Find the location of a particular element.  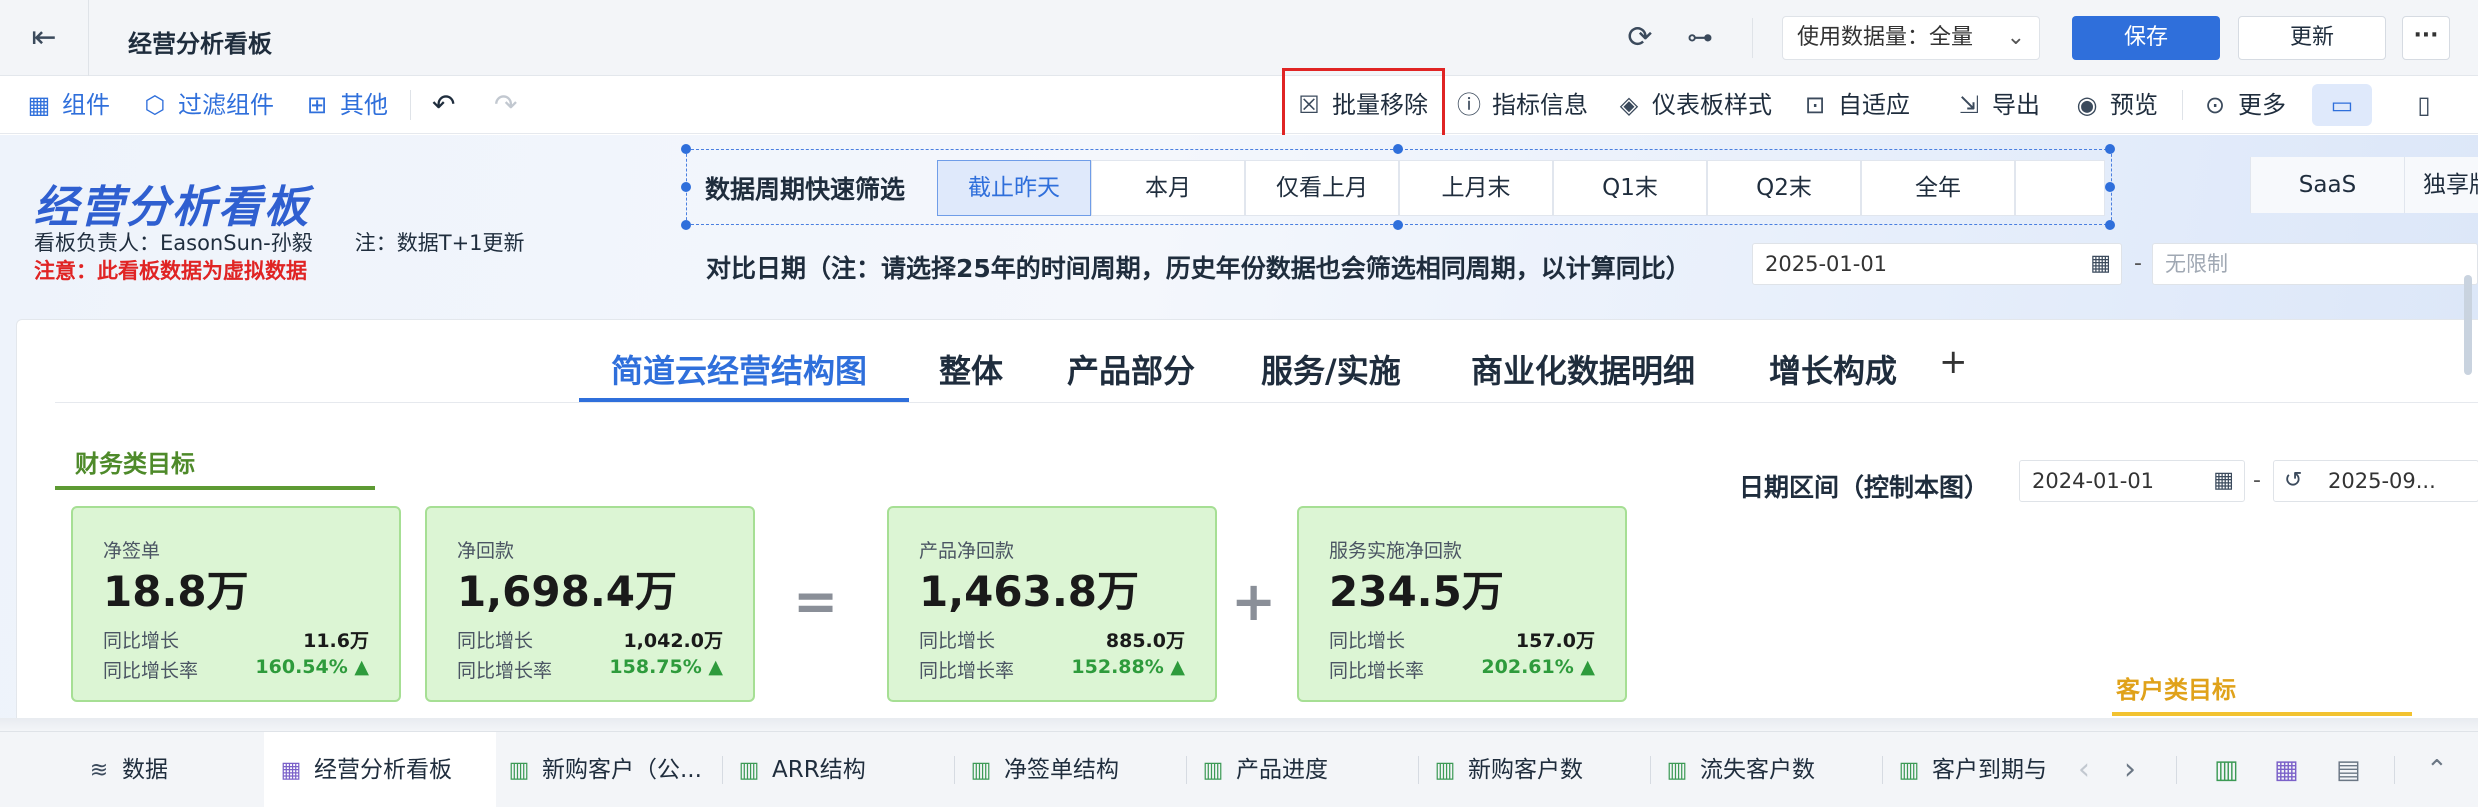

product-filter-exclusive: 独享版 is located at coordinates (2441, 185).